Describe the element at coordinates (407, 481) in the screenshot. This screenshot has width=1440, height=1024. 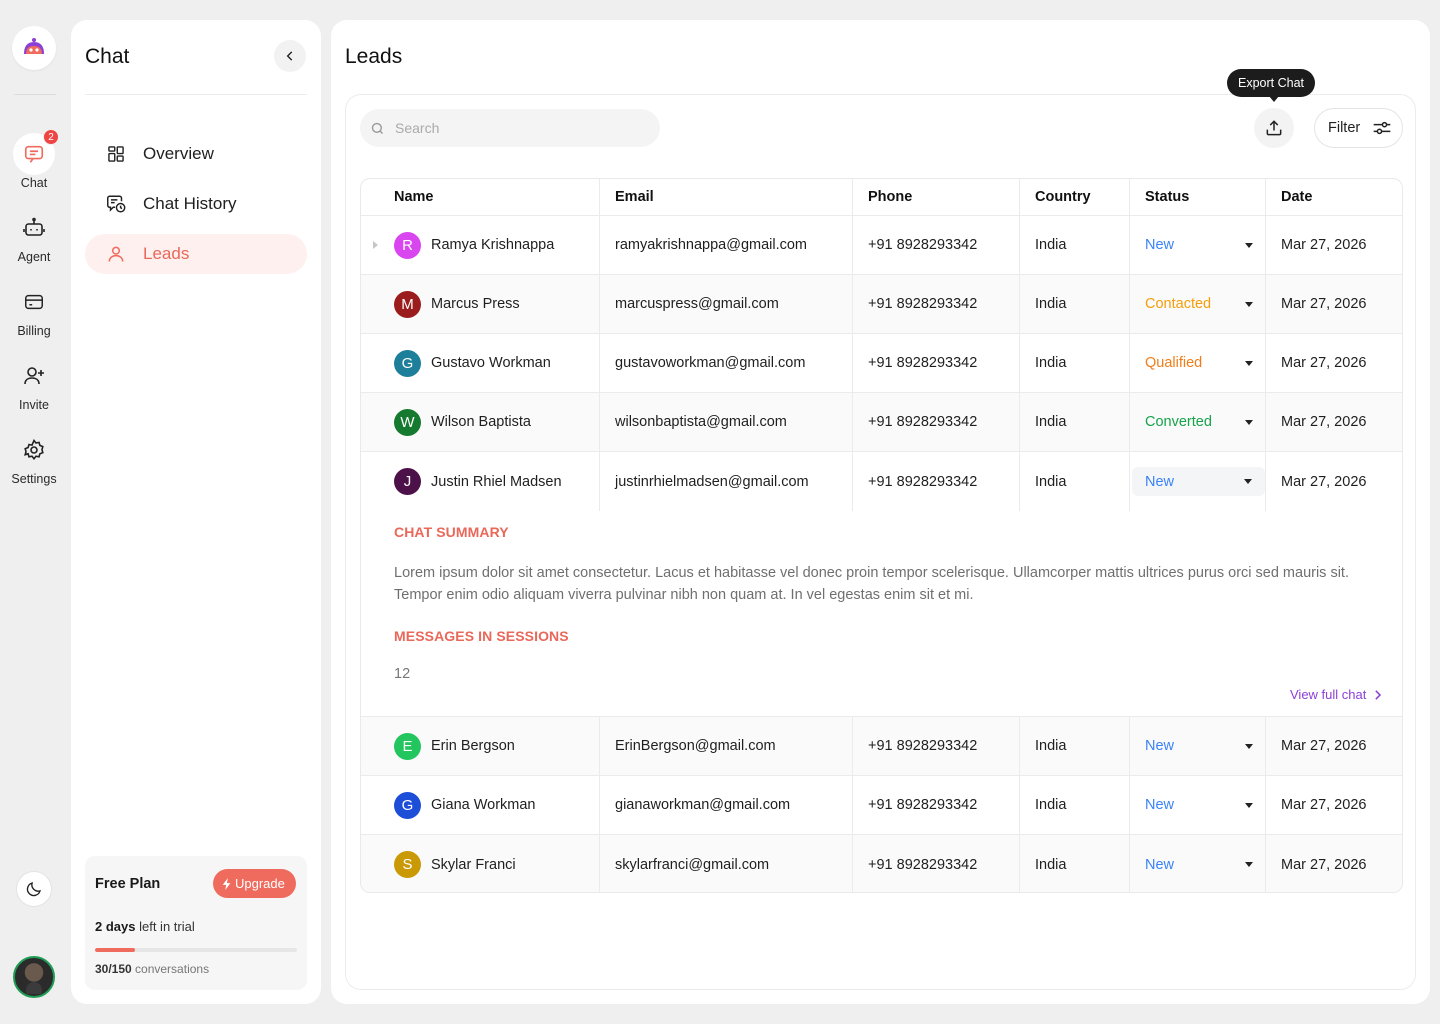
I see `lead-avatar: J` at that location.